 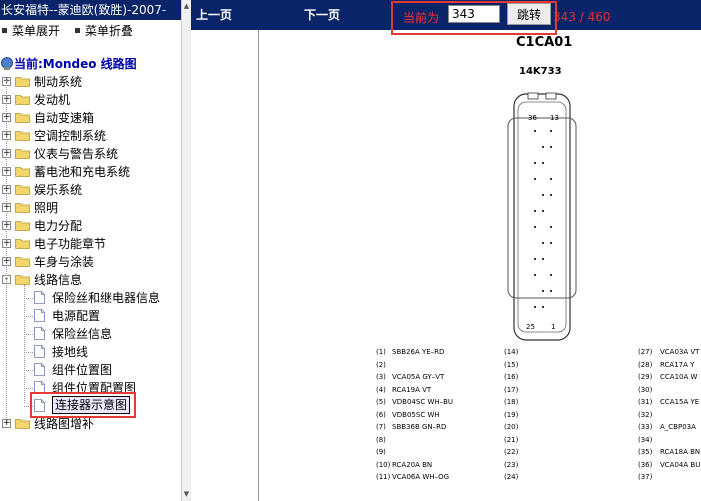 I want to click on expand-icon: +, so click(x=6, y=423).